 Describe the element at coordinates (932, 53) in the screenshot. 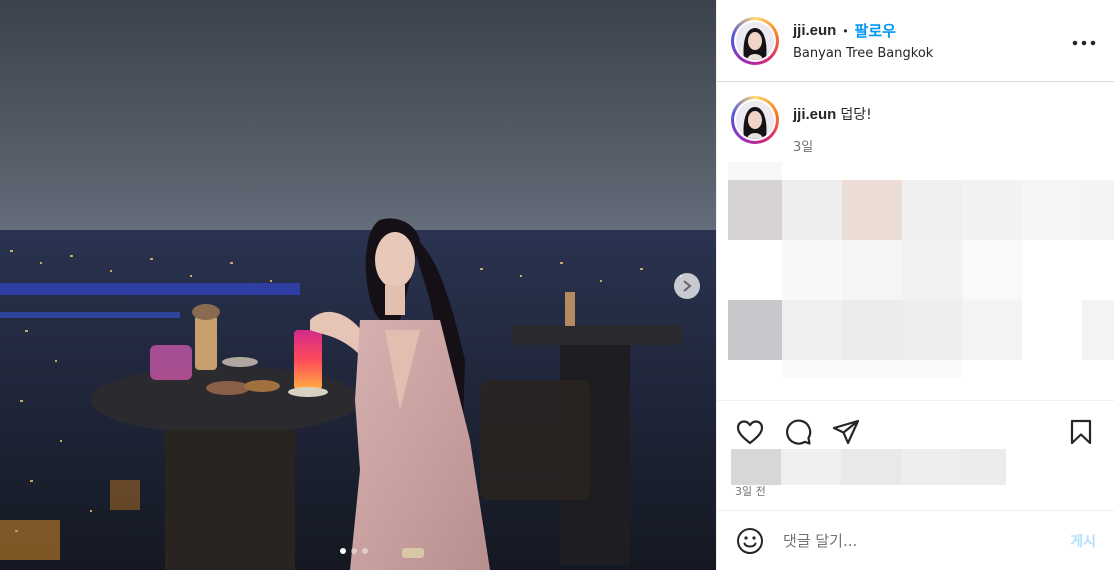

I see `location-link: Banyan Tree Bangkok` at that location.